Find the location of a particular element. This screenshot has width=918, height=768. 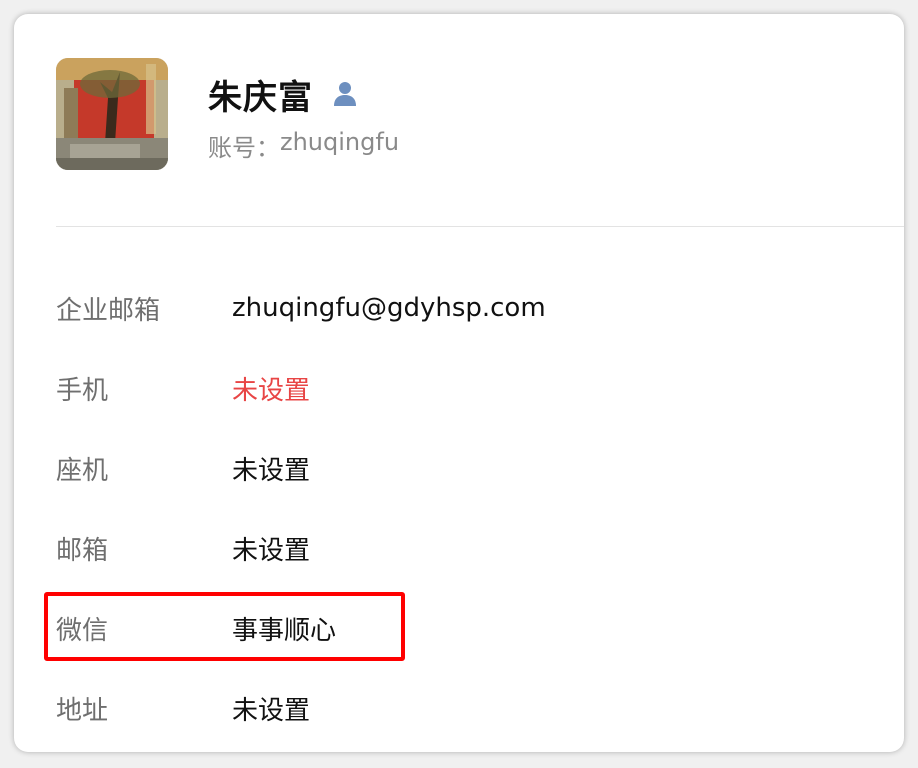

field-label: 手机 is located at coordinates (82, 390).